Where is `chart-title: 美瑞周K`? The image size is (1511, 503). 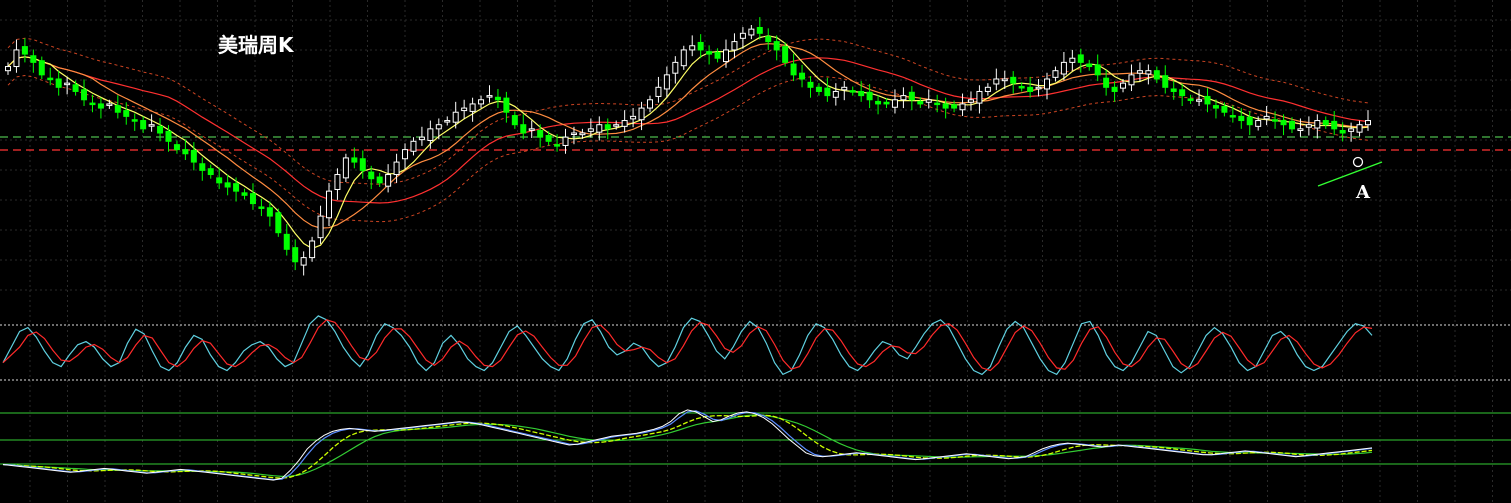 chart-title: 美瑞周K is located at coordinates (256, 45).